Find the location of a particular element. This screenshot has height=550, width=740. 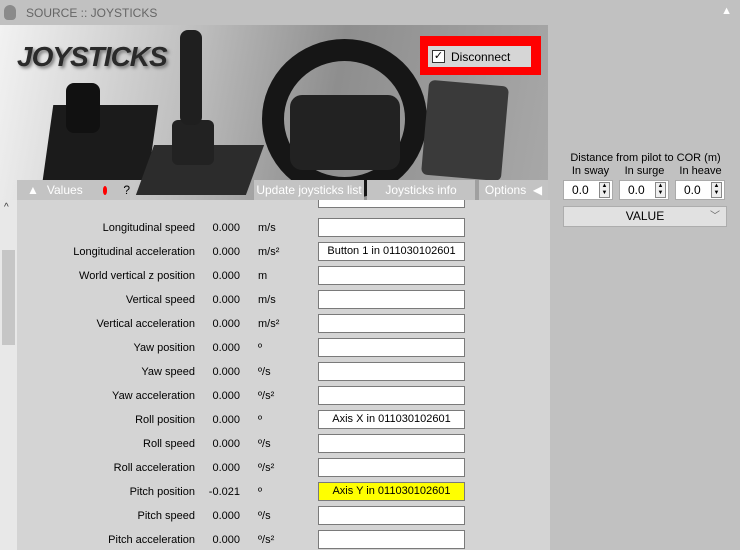

mode-value: VALUE is located at coordinates (645, 216).